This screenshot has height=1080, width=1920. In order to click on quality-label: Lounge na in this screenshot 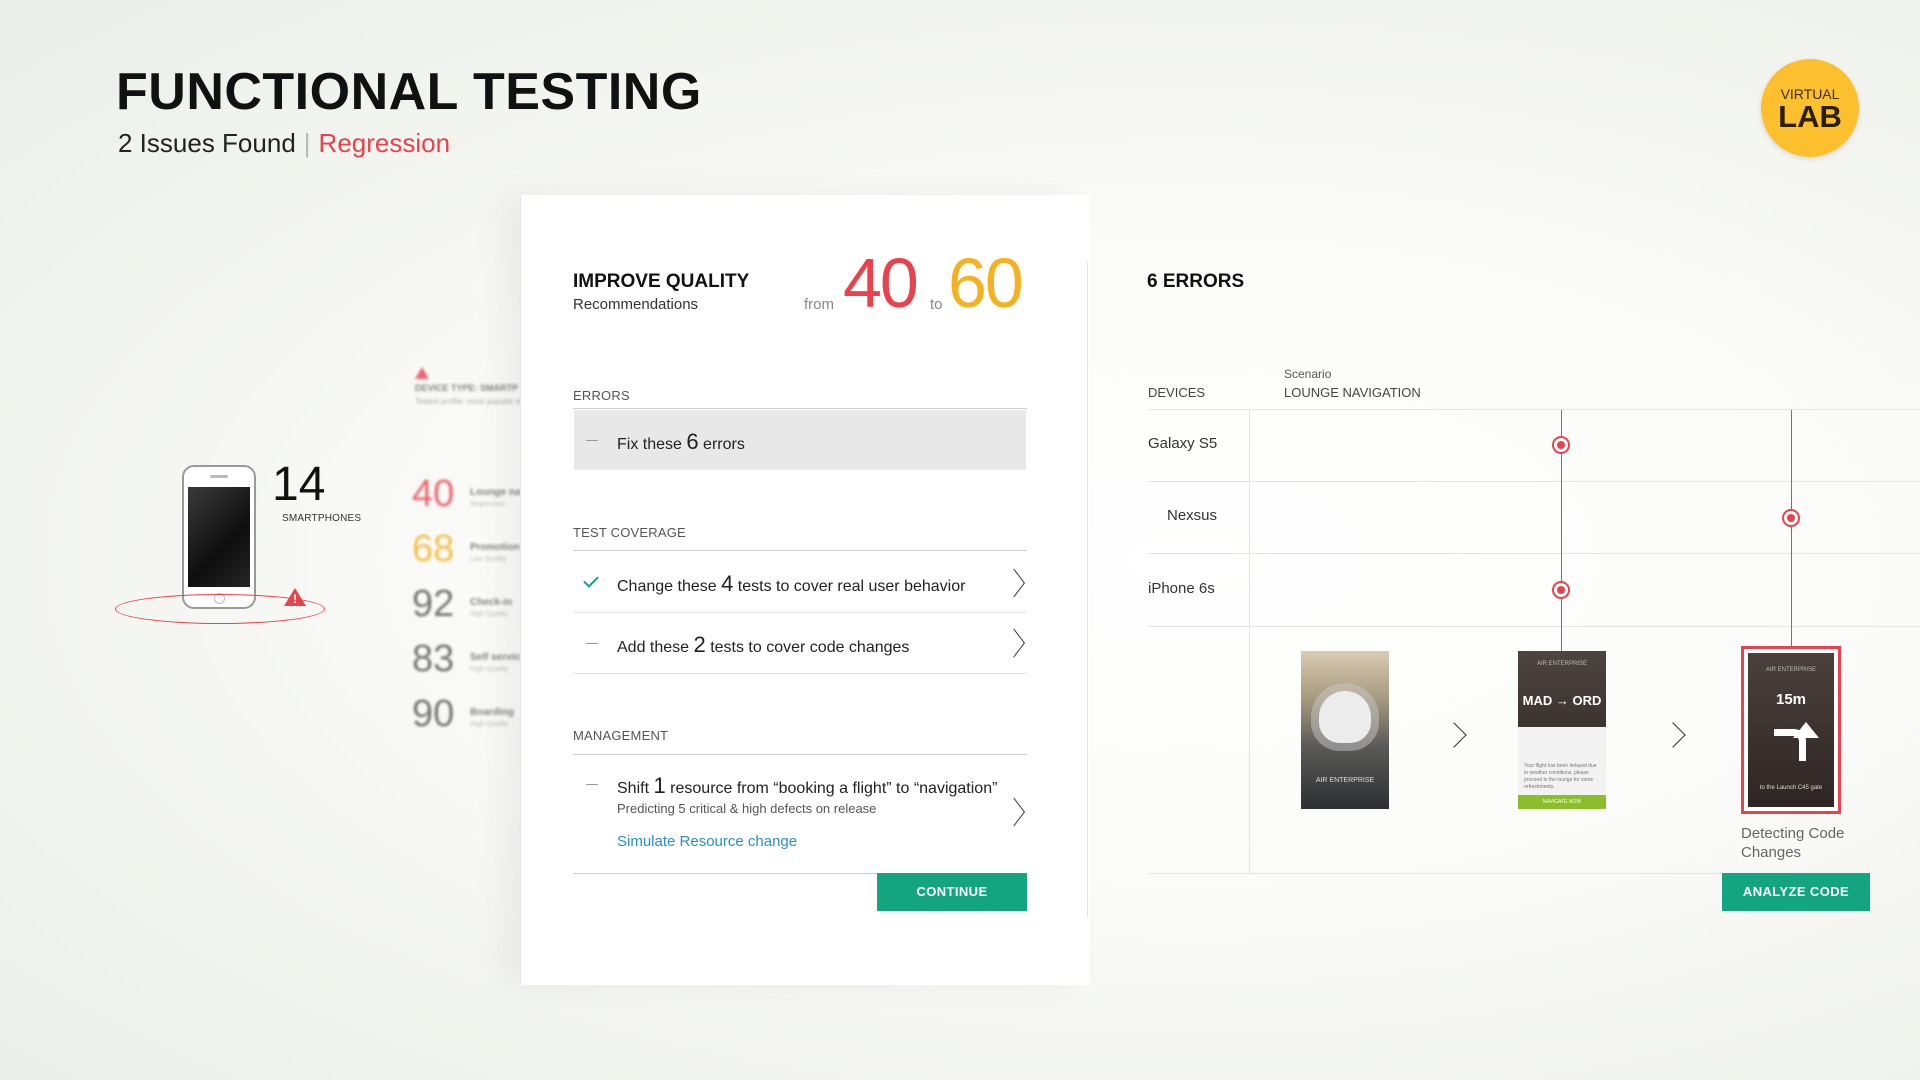, I will do `click(495, 492)`.